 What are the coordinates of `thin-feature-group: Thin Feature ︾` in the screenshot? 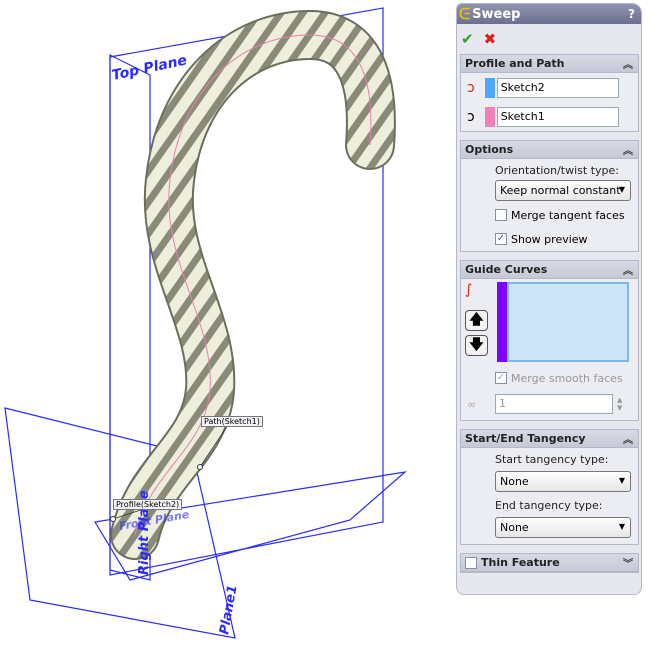 It's located at (549, 563).